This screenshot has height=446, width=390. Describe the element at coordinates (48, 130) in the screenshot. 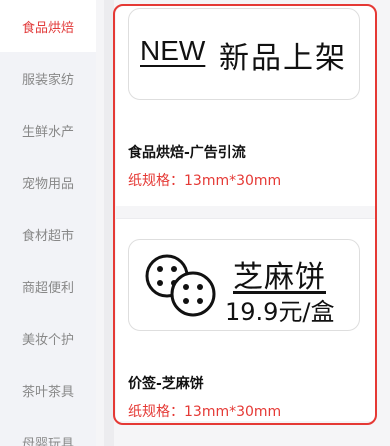

I see `sidebar-item-fresh-seafood: 生鲜水产` at that location.